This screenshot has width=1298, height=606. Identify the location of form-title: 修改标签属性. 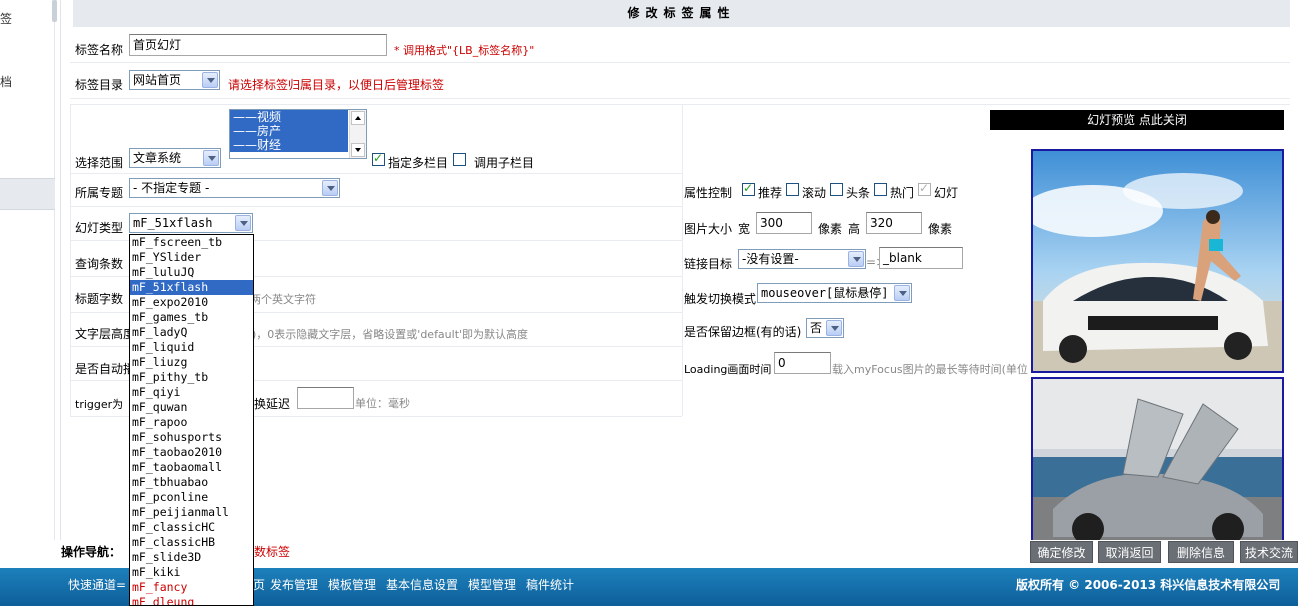
(681, 13).